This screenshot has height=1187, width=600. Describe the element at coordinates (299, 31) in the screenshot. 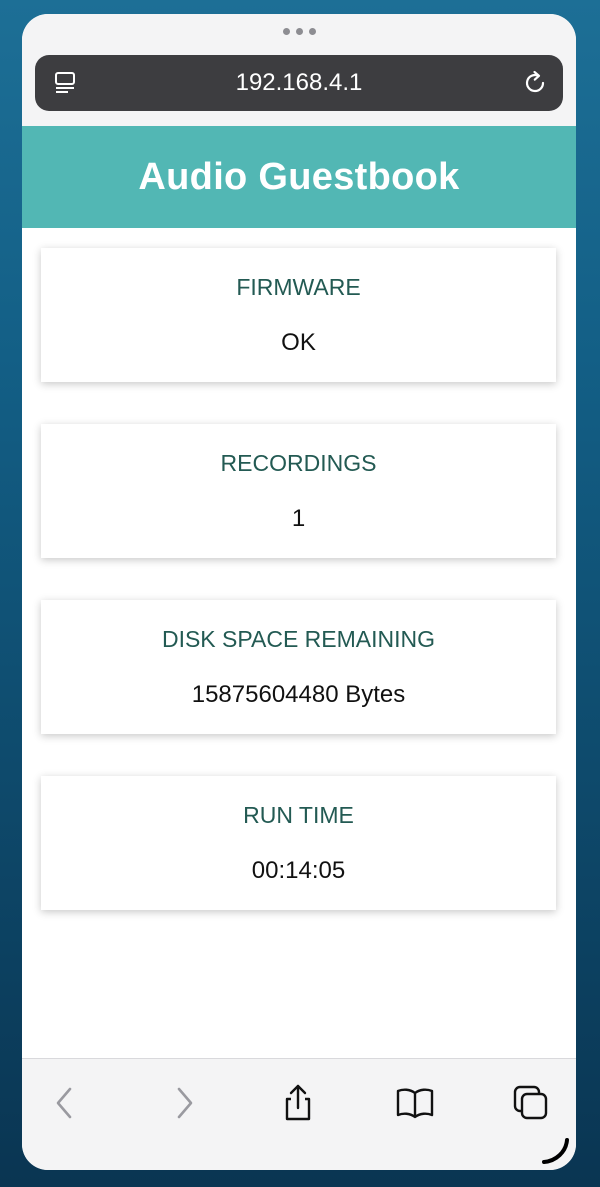

I see `more-dots-icon` at that location.